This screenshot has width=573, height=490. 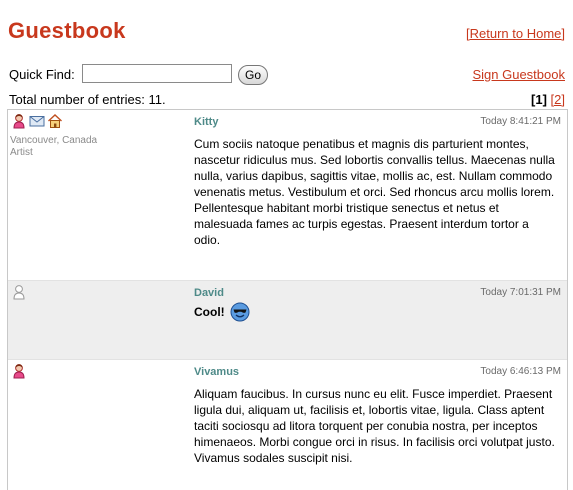 I want to click on return-home-link: [Return to Home], so click(x=515, y=33).